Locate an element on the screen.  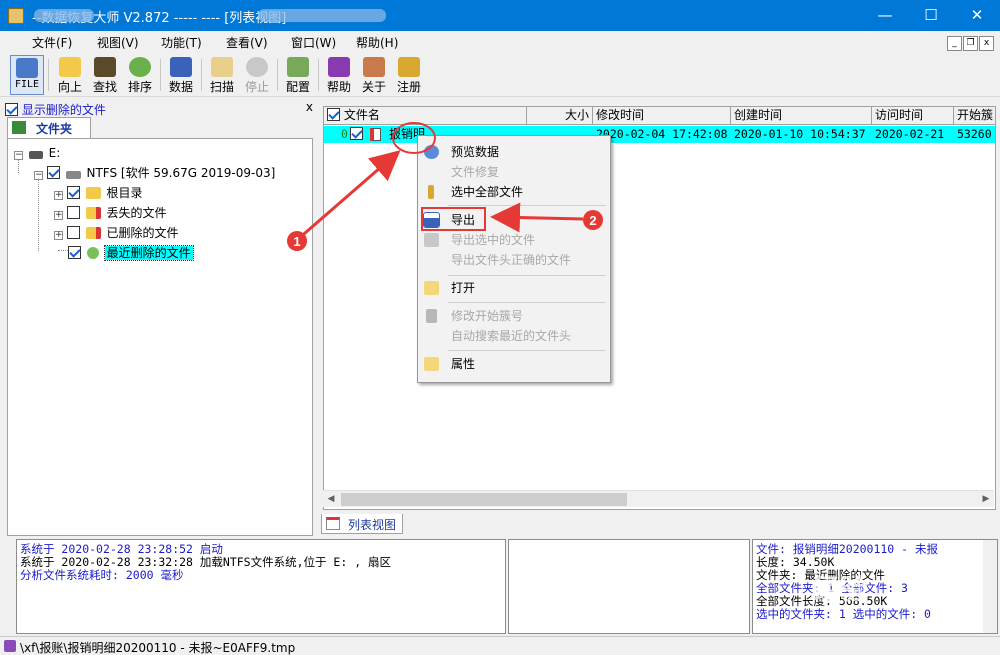
row-modified: 2020-02-04 17:42:08 is located at coordinates (662, 134).